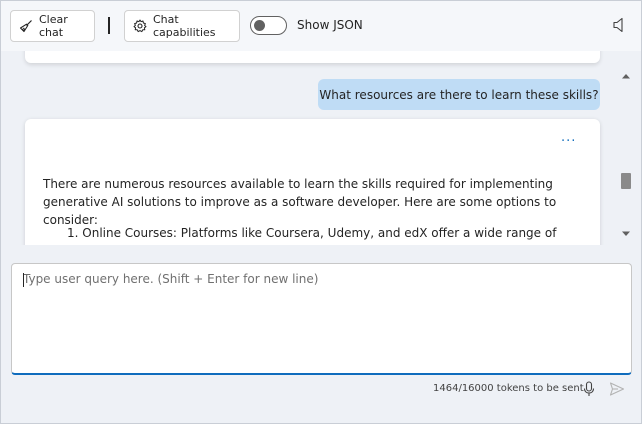 The width and height of the screenshot is (642, 424). Describe the element at coordinates (626, 76) in the screenshot. I see `scroll-up-arrow-icon` at that location.